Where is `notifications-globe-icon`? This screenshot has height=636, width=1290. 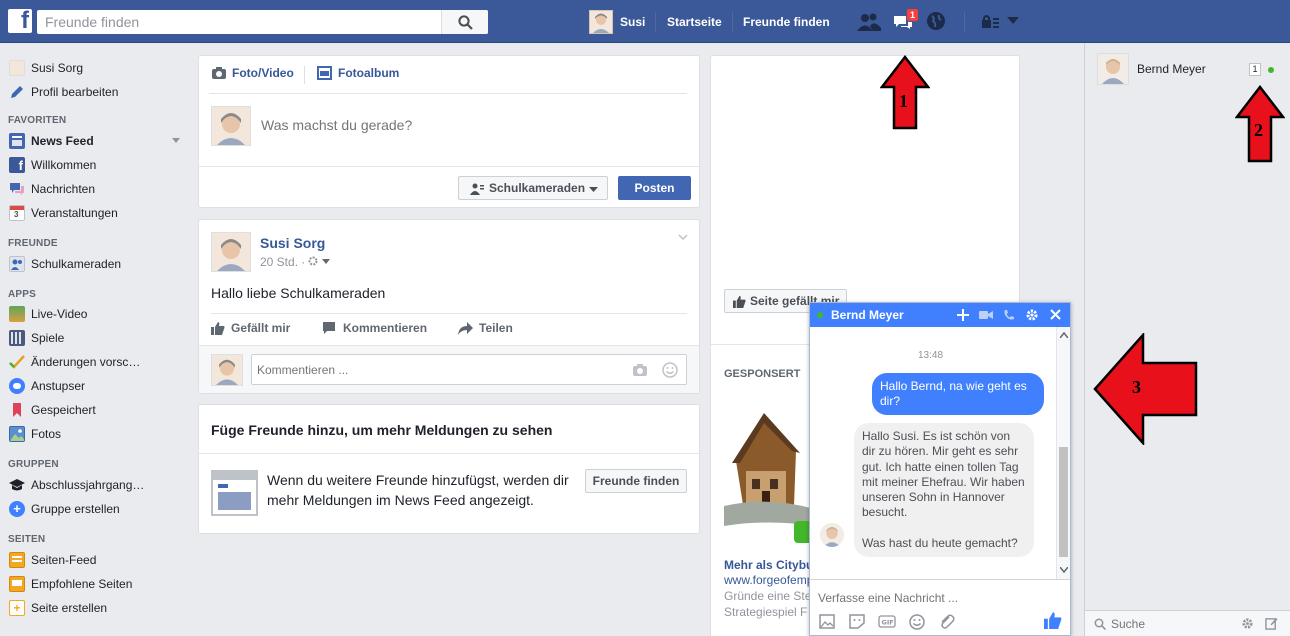 notifications-globe-icon is located at coordinates (936, 21).